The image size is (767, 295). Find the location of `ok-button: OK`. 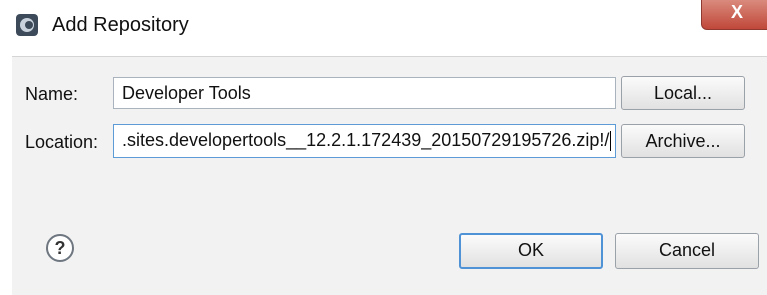

ok-button: OK is located at coordinates (531, 251).